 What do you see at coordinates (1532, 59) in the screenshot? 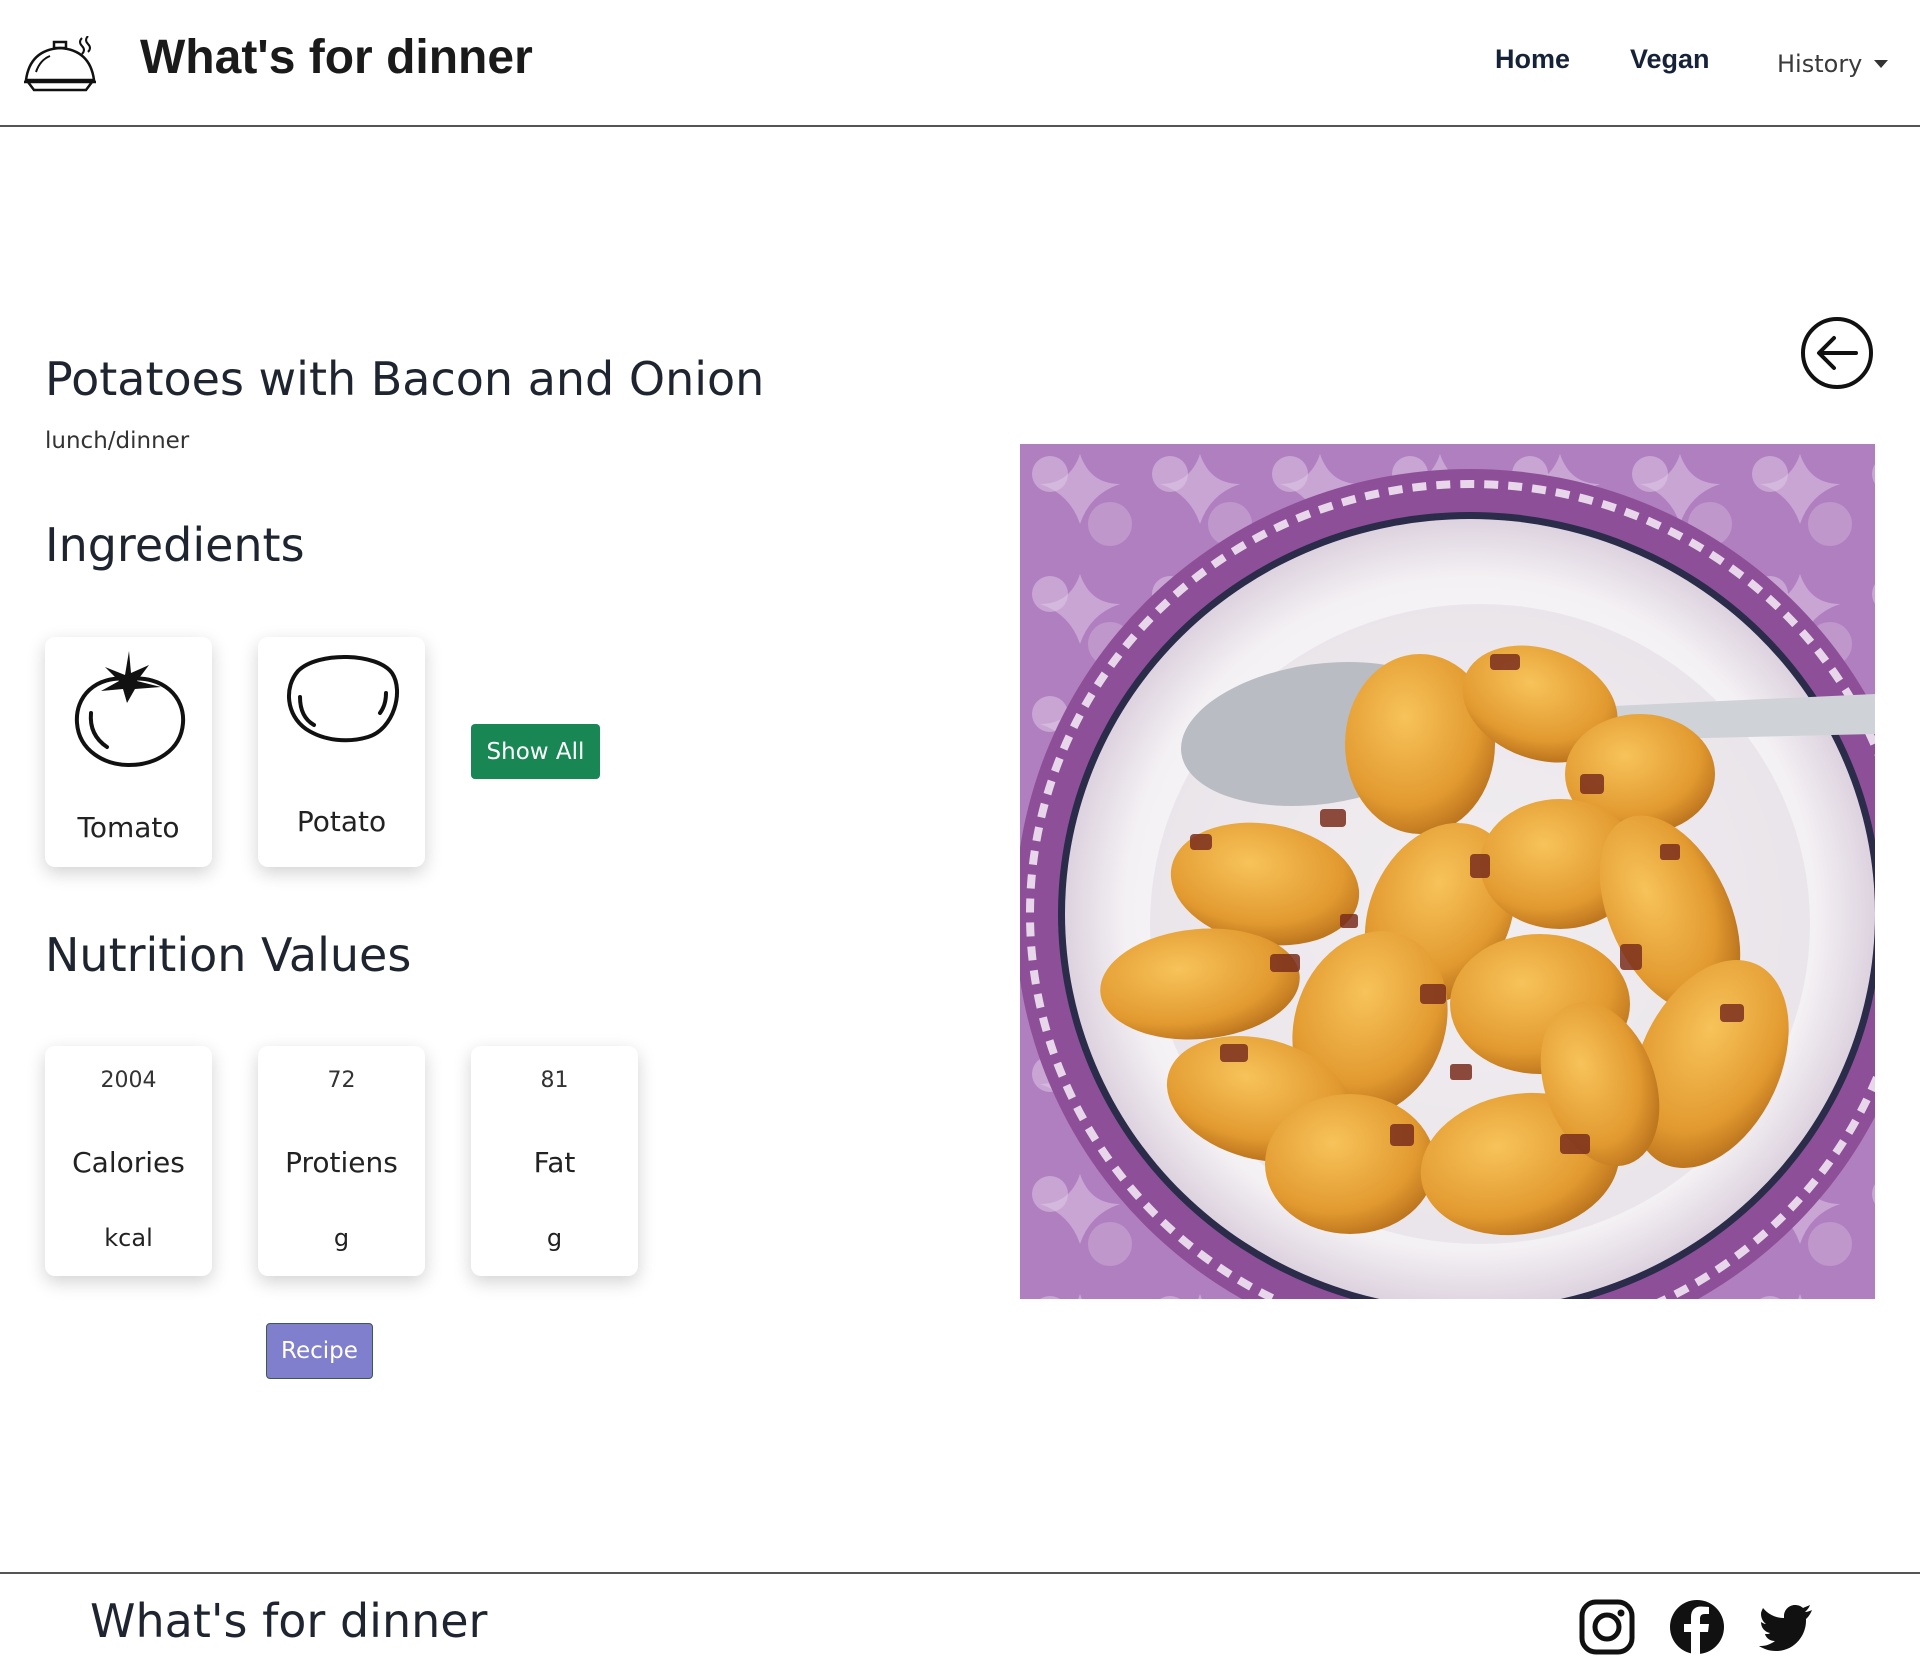
I see `nav-home-link: Home` at bounding box center [1532, 59].